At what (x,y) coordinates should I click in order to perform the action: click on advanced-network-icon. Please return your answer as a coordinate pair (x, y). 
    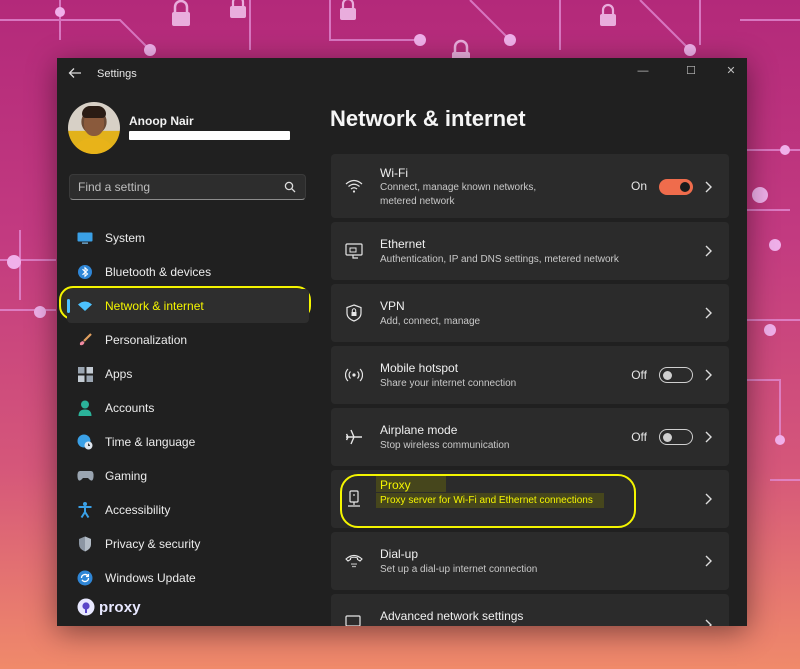
    Looking at the image, I should click on (354, 619).